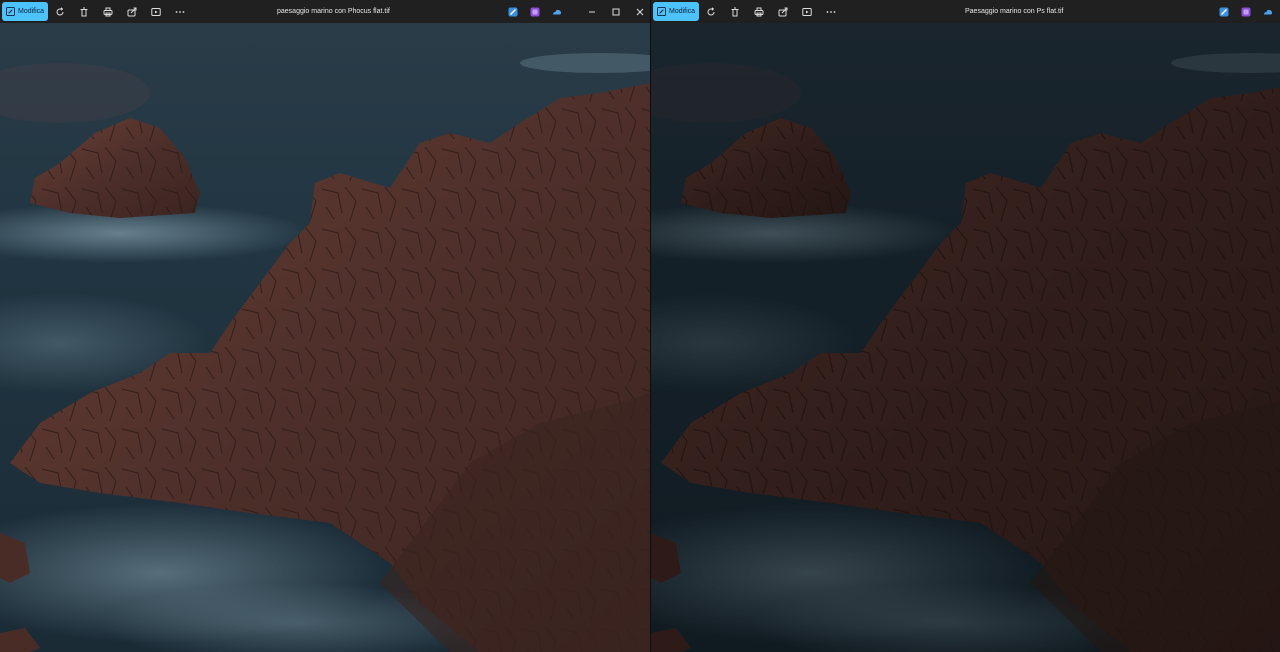  I want to click on close-button, so click(639, 11).